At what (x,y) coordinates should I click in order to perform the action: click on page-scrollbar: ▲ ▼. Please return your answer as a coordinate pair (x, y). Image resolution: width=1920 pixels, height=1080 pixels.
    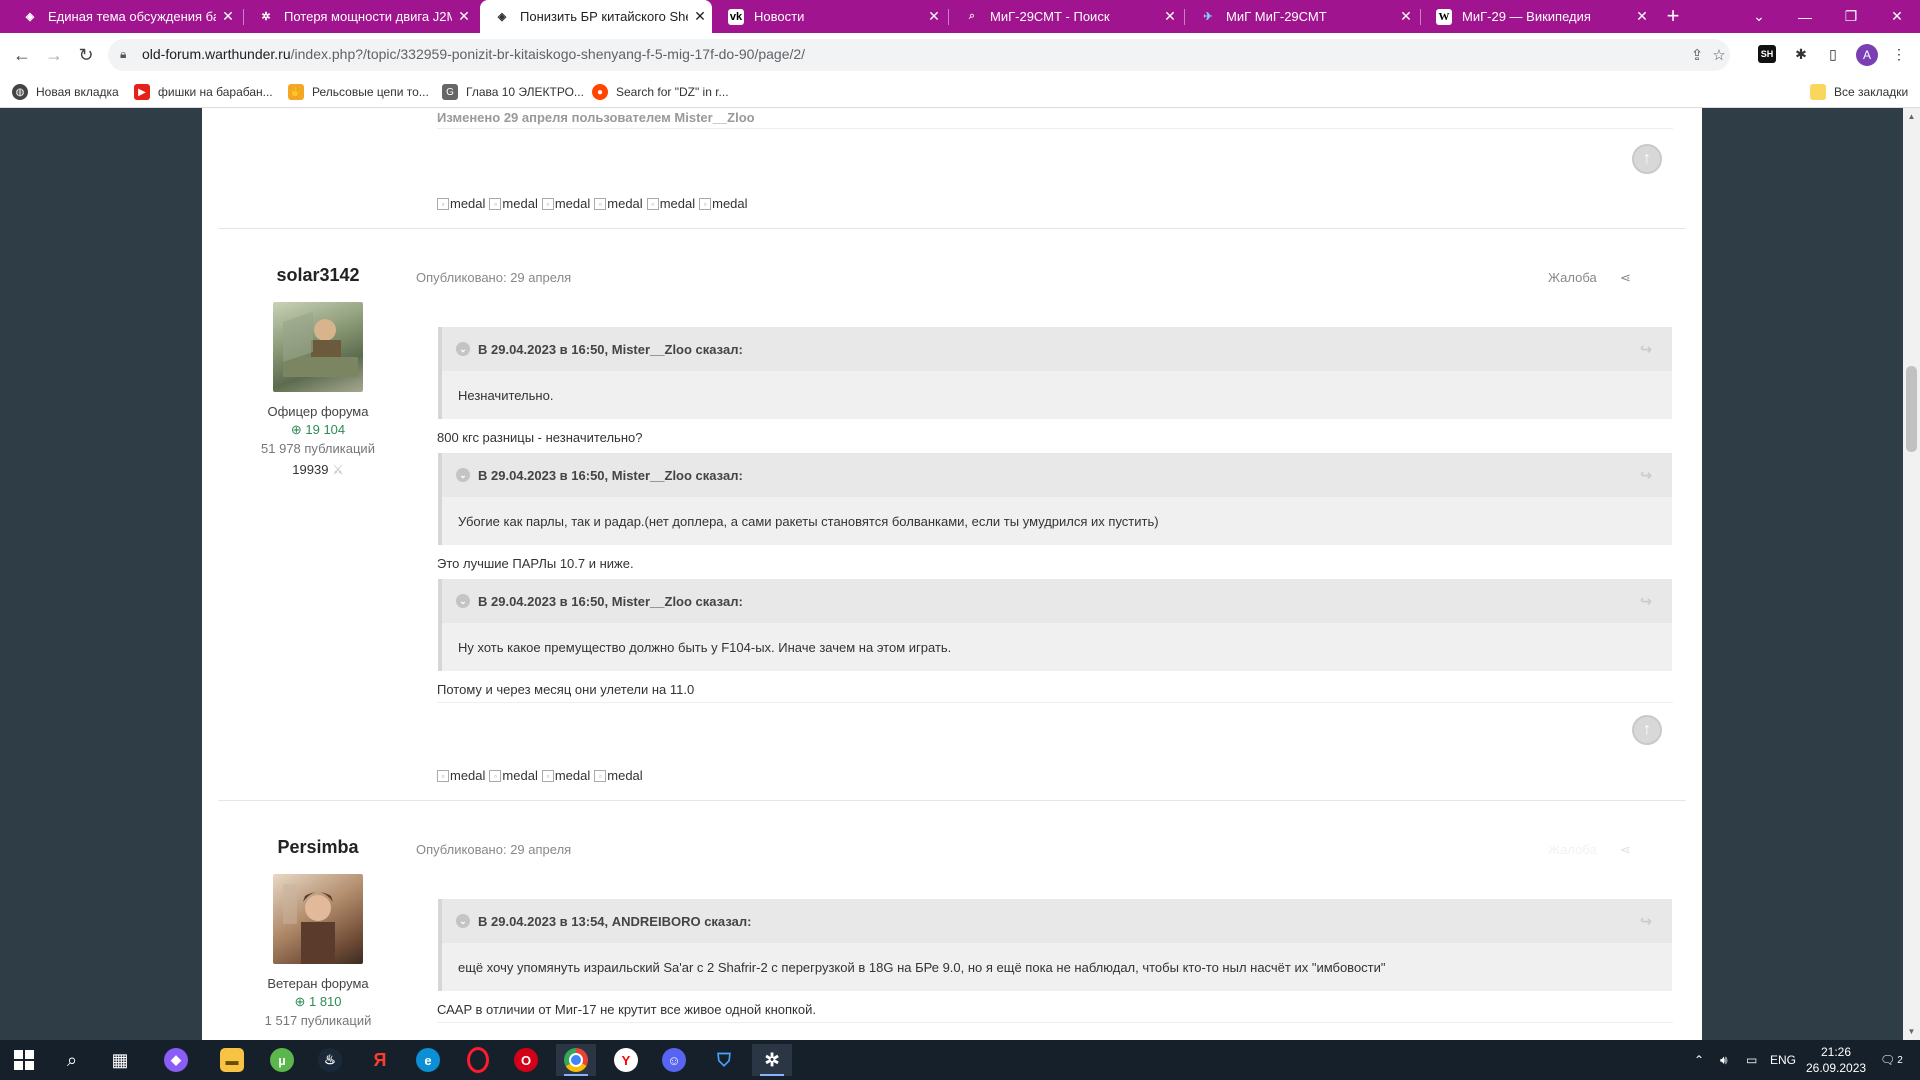
    Looking at the image, I should click on (1911, 574).